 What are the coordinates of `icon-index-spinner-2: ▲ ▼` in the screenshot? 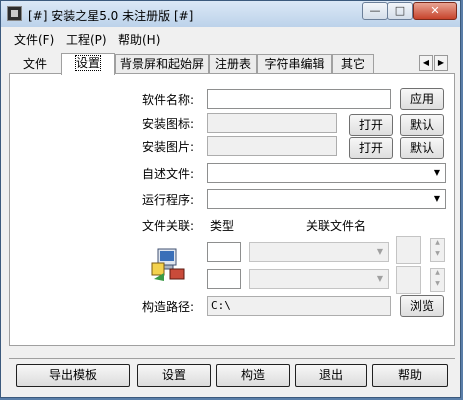 It's located at (437, 280).